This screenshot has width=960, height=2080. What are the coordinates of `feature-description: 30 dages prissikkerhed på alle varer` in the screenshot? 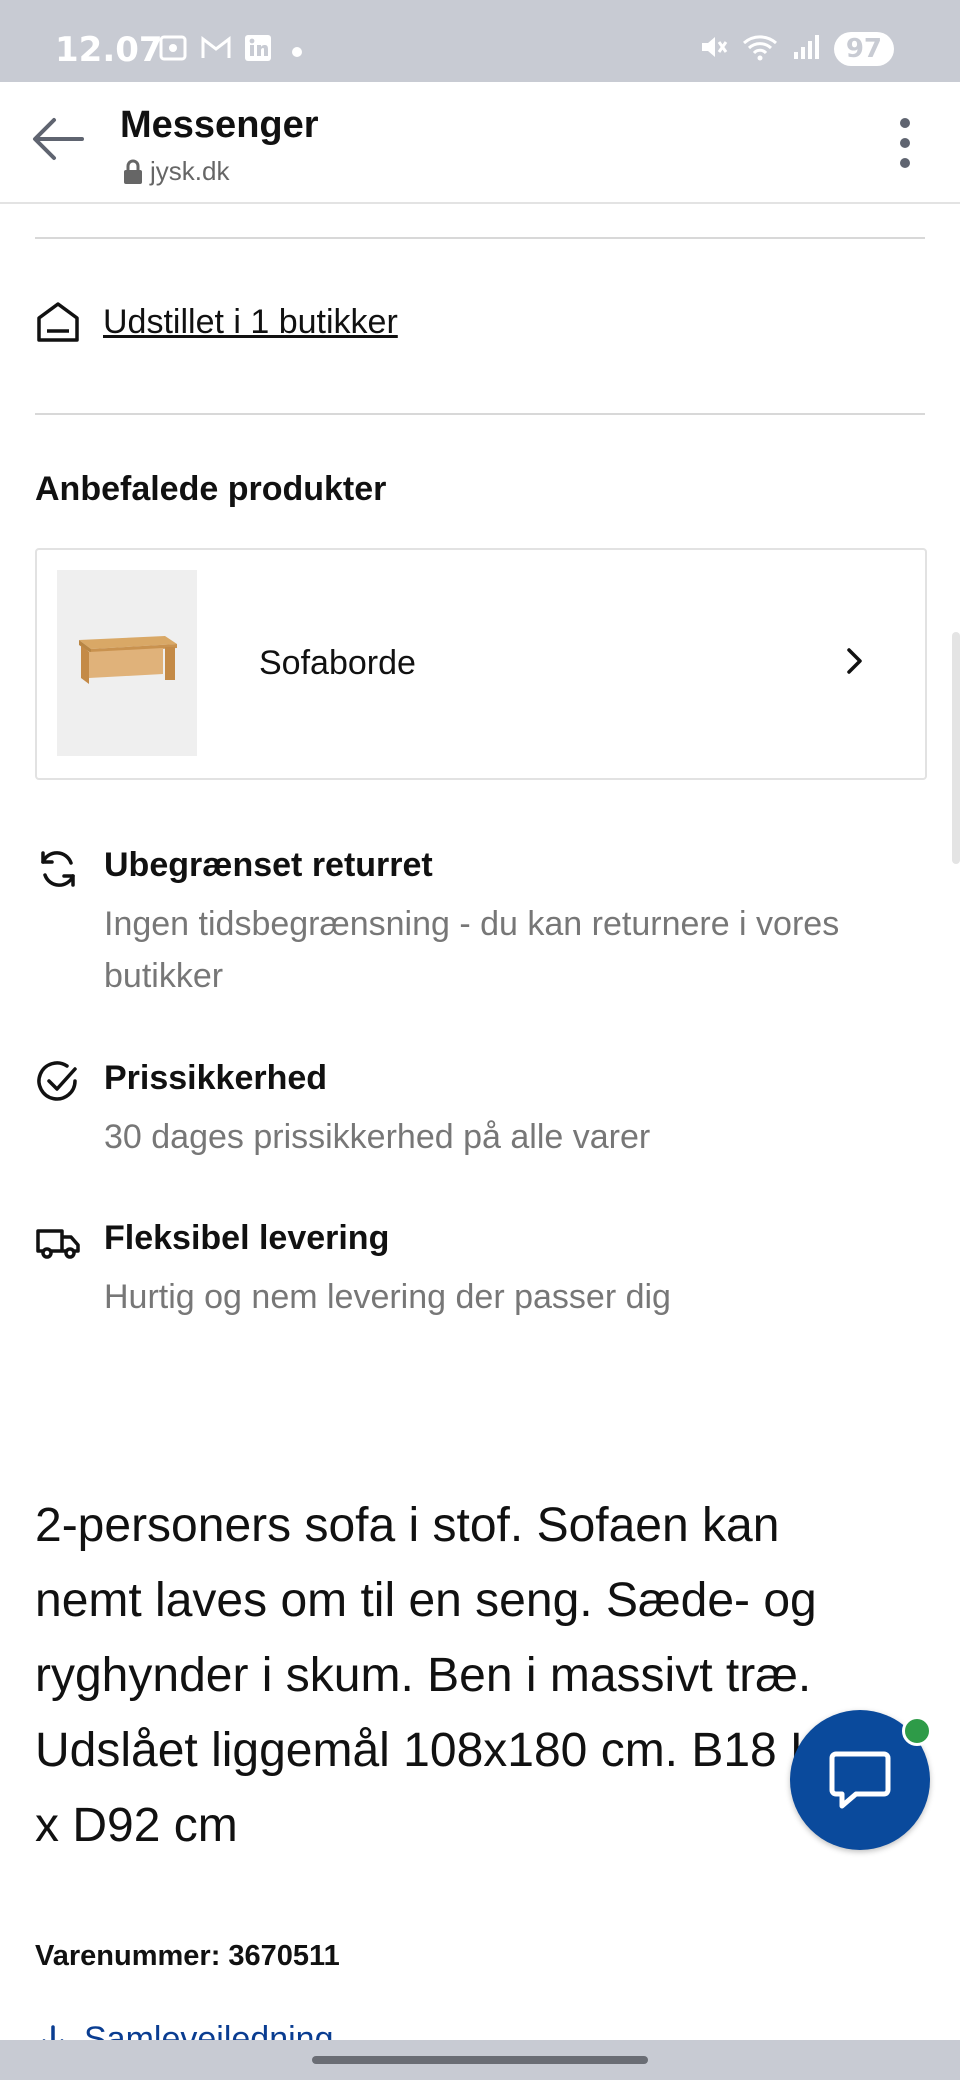 It's located at (377, 1137).